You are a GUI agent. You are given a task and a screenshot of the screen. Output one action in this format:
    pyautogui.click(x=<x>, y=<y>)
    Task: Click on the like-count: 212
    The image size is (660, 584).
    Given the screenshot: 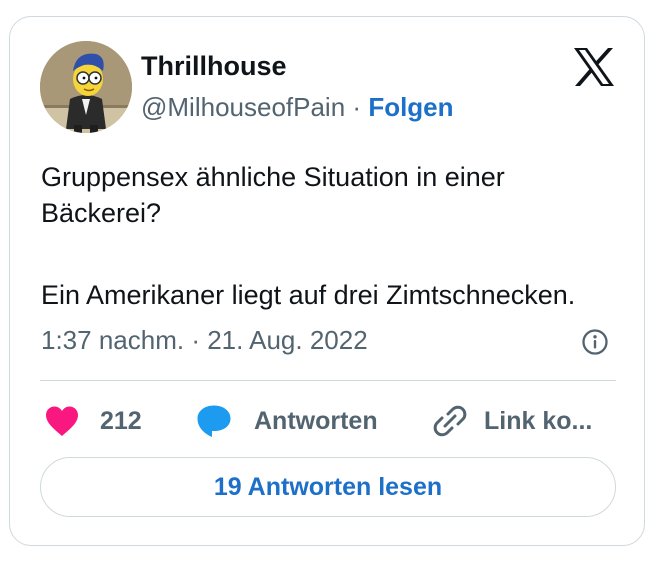 What is the action you would take?
    pyautogui.click(x=121, y=420)
    